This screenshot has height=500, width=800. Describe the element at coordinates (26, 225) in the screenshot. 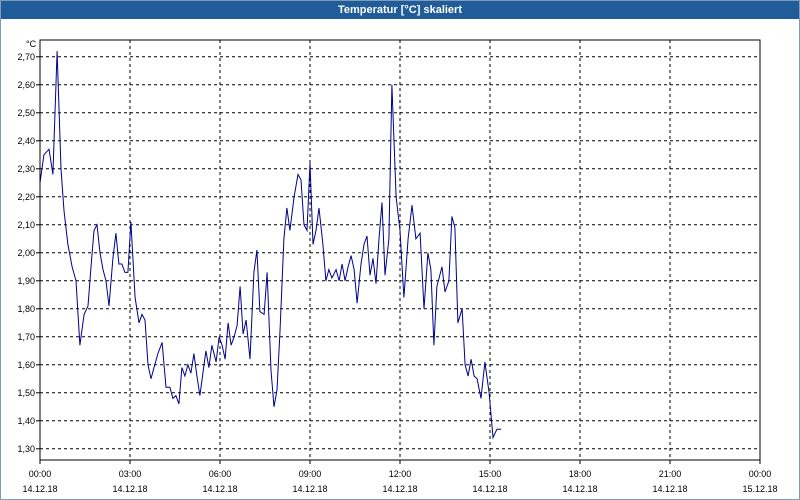

I see `y-tick-label: 2,10` at that location.